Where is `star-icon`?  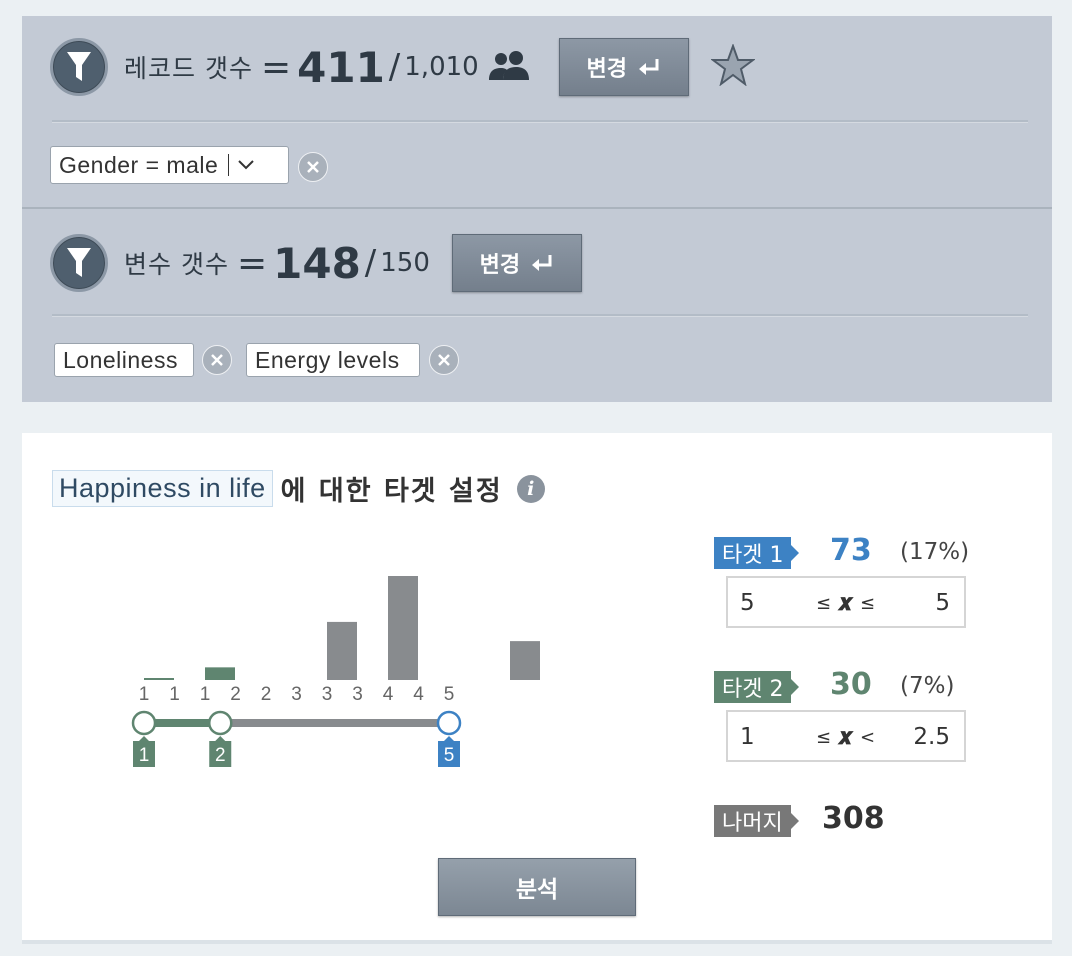 star-icon is located at coordinates (732, 66).